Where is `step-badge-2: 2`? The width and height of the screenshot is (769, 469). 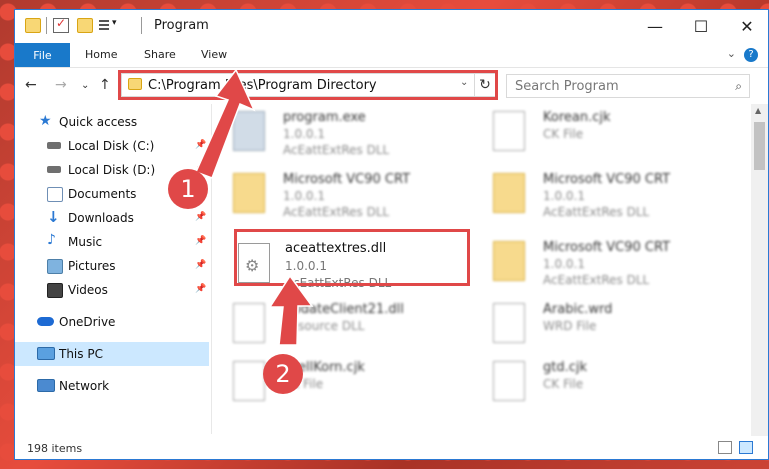
step-badge-2: 2 is located at coordinates (283, 374).